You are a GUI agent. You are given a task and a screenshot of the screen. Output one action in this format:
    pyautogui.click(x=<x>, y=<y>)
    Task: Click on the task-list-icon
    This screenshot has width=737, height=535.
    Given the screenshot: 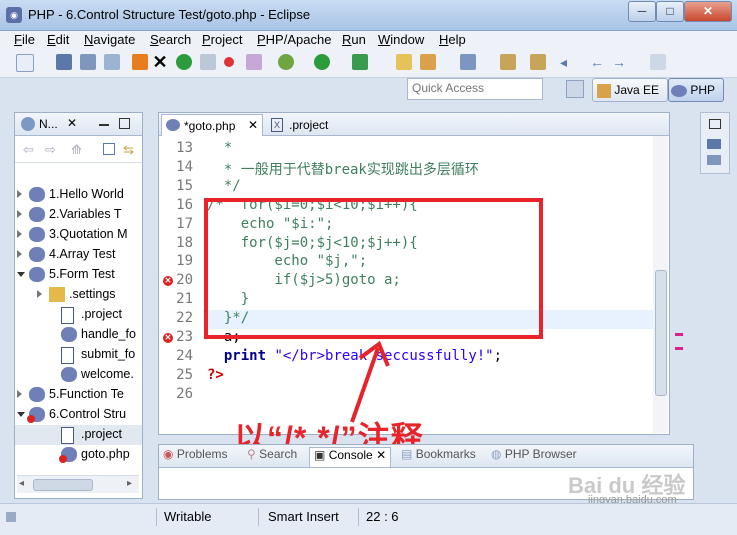 What is the action you would take?
    pyautogui.click(x=714, y=160)
    